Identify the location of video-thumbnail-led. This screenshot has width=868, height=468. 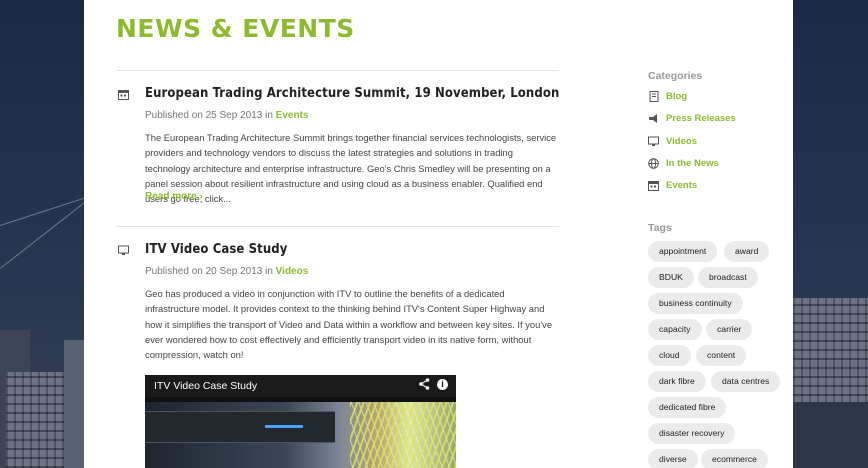
(284, 426).